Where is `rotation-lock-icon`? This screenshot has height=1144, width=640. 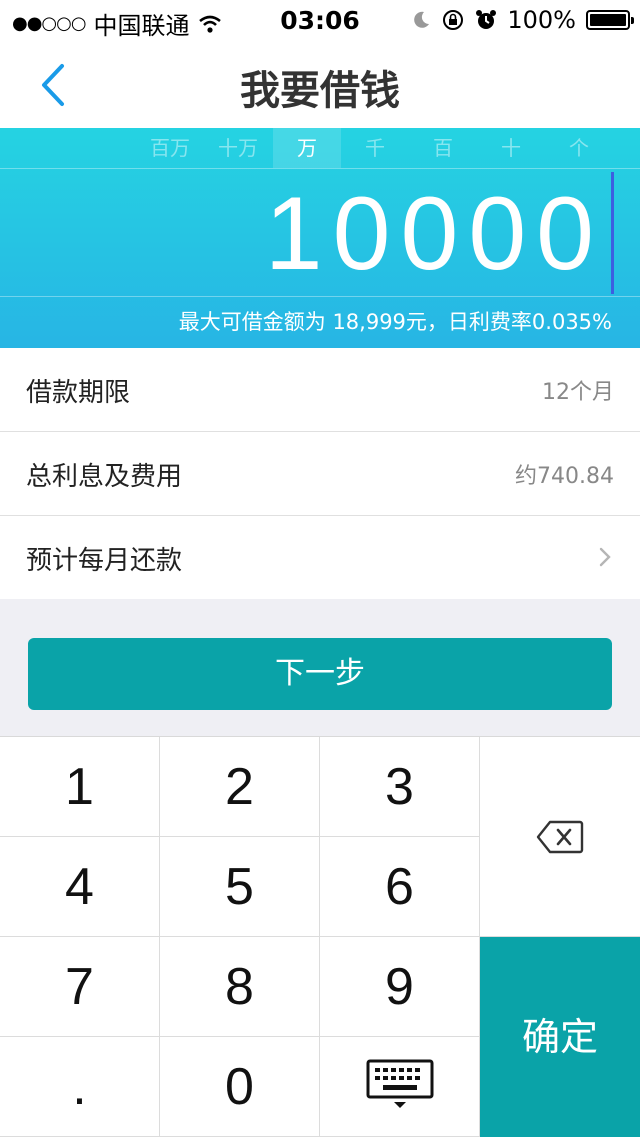 rotation-lock-icon is located at coordinates (453, 20).